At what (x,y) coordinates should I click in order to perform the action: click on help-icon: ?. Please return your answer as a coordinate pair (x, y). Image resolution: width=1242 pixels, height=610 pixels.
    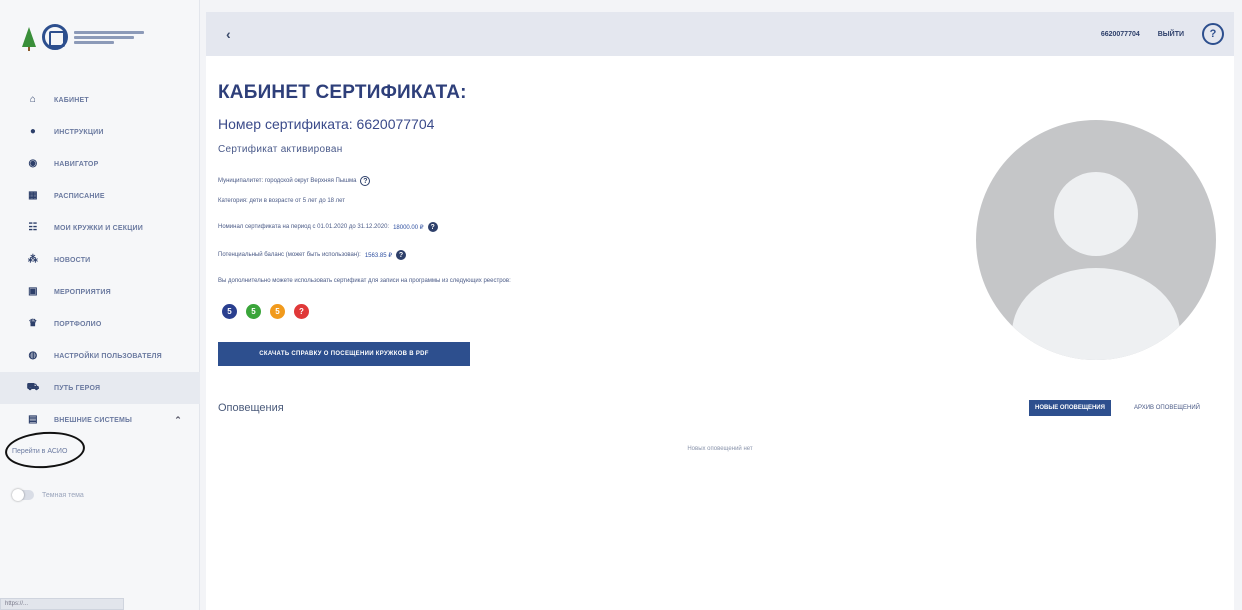
    Looking at the image, I should click on (1213, 34).